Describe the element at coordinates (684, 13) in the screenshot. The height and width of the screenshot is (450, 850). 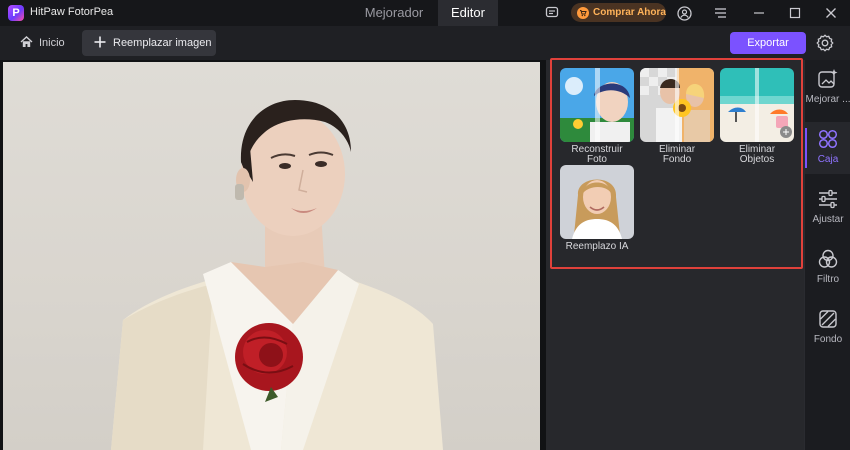
I see `account-icon` at that location.